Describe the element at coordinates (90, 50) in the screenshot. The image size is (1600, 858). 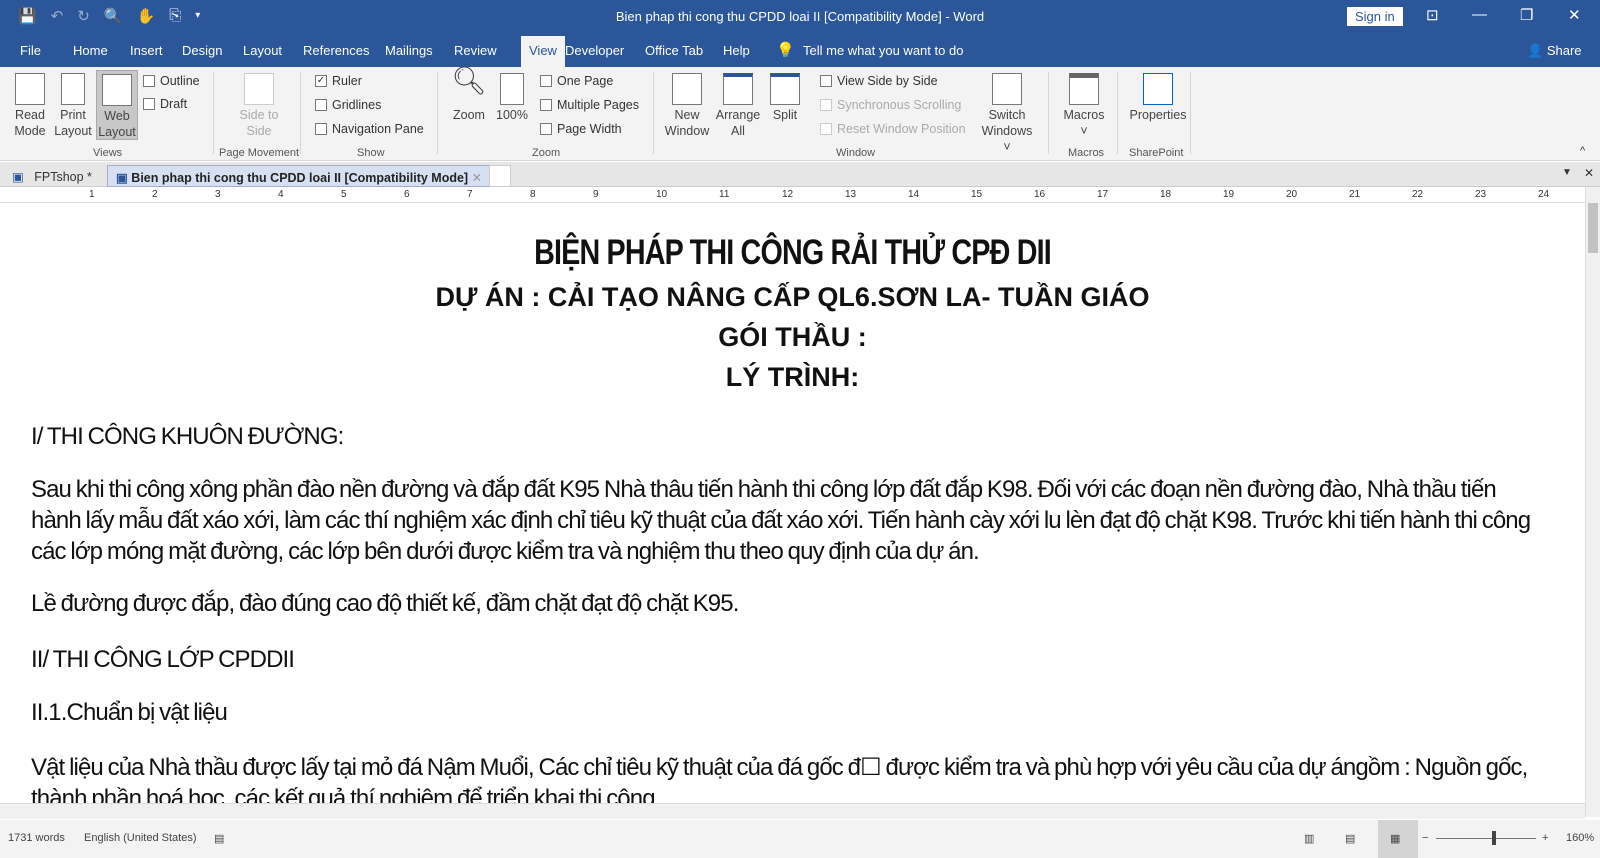
I see `tab-home: Home` at that location.